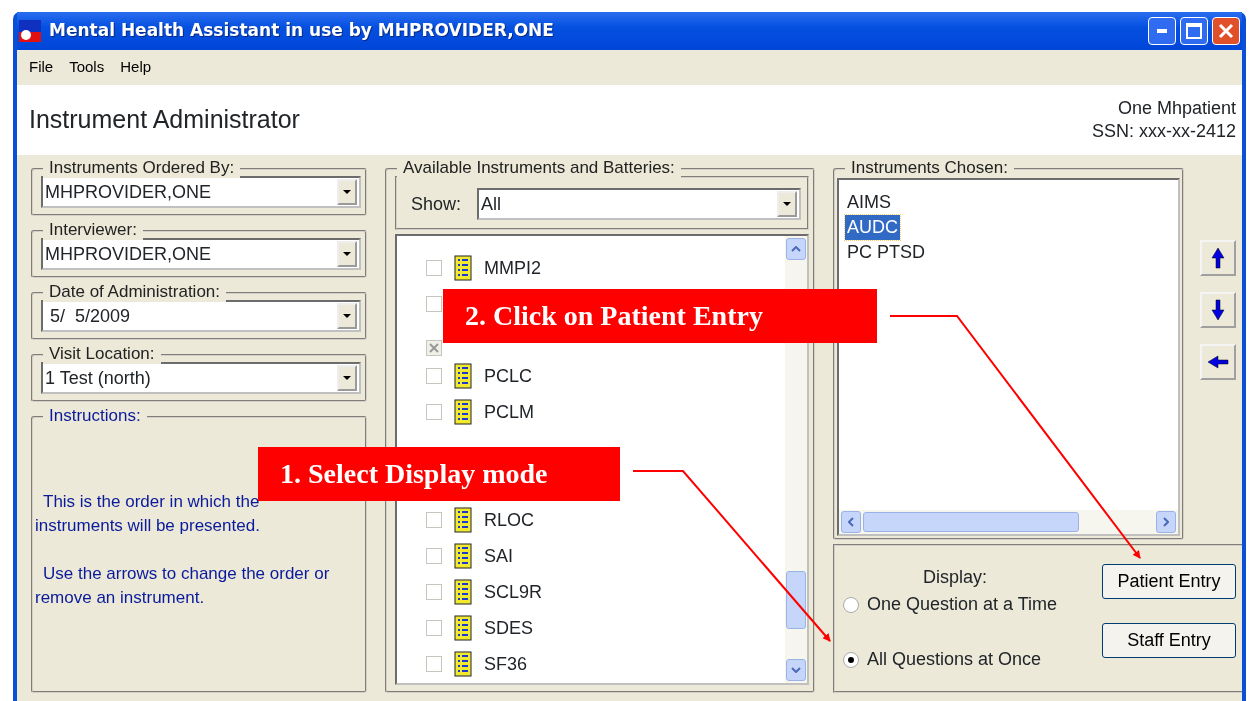 This screenshot has width=1250, height=701. What do you see at coordinates (955, 577) in the screenshot?
I see `display-label: Display:` at bounding box center [955, 577].